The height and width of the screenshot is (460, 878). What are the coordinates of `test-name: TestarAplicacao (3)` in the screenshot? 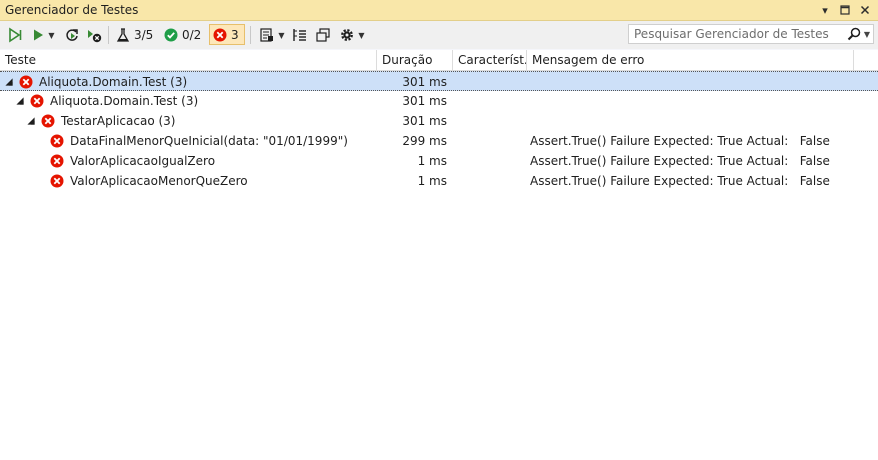 It's located at (118, 121).